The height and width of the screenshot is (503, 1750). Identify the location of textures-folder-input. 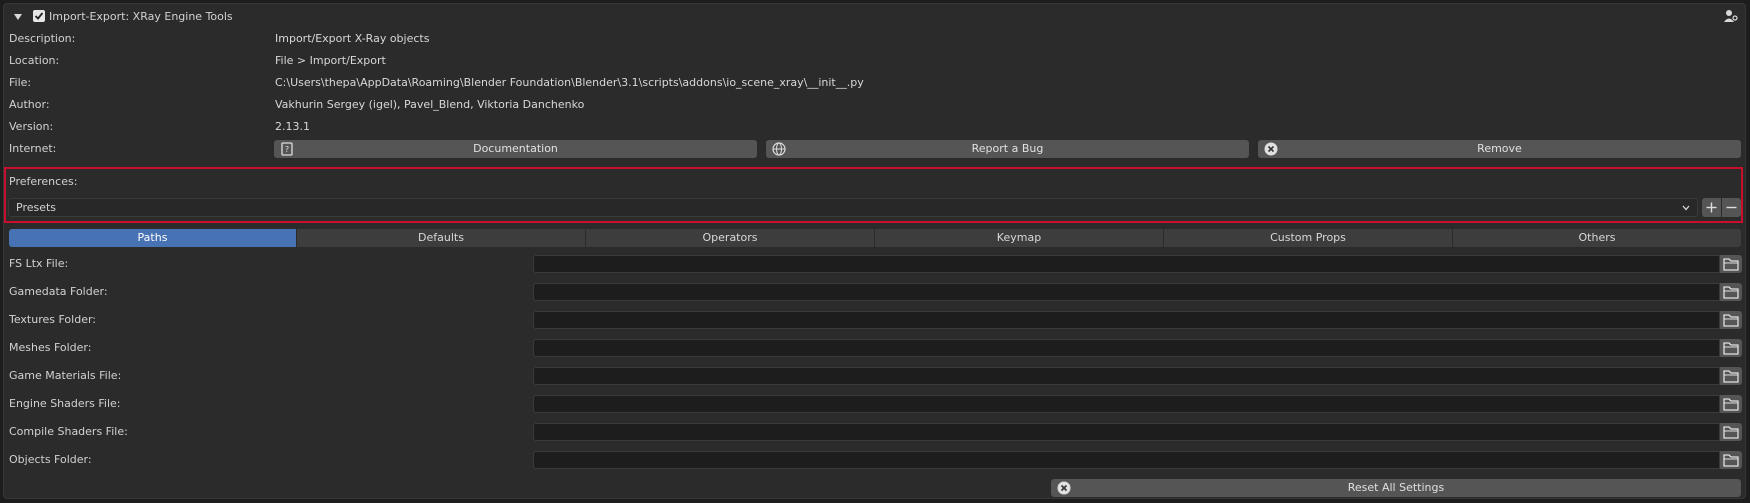
(1126, 320).